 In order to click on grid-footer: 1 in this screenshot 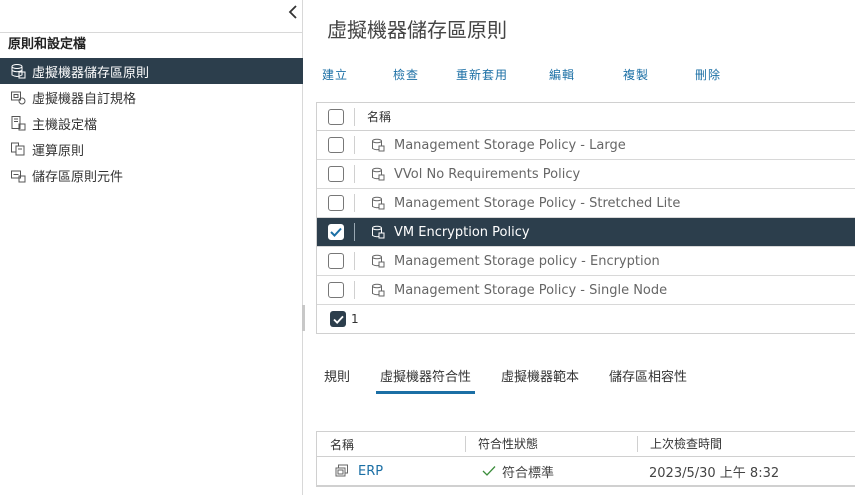, I will do `click(586, 319)`.